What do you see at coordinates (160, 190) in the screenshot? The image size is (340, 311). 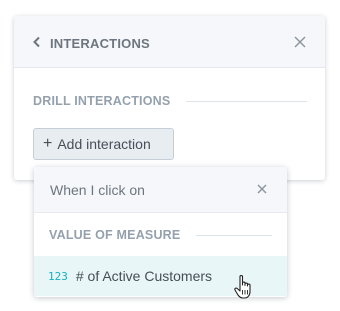 I see `dropdown-header: When I click on` at bounding box center [160, 190].